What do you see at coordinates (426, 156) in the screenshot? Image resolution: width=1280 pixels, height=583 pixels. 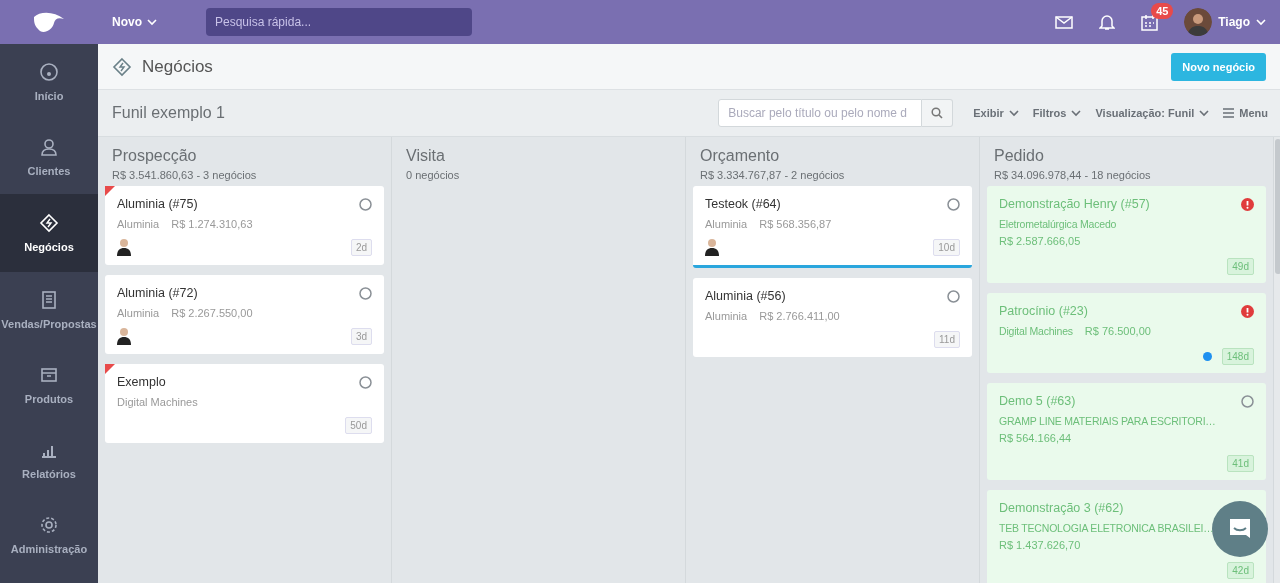 I see `column-title: Visita` at bounding box center [426, 156].